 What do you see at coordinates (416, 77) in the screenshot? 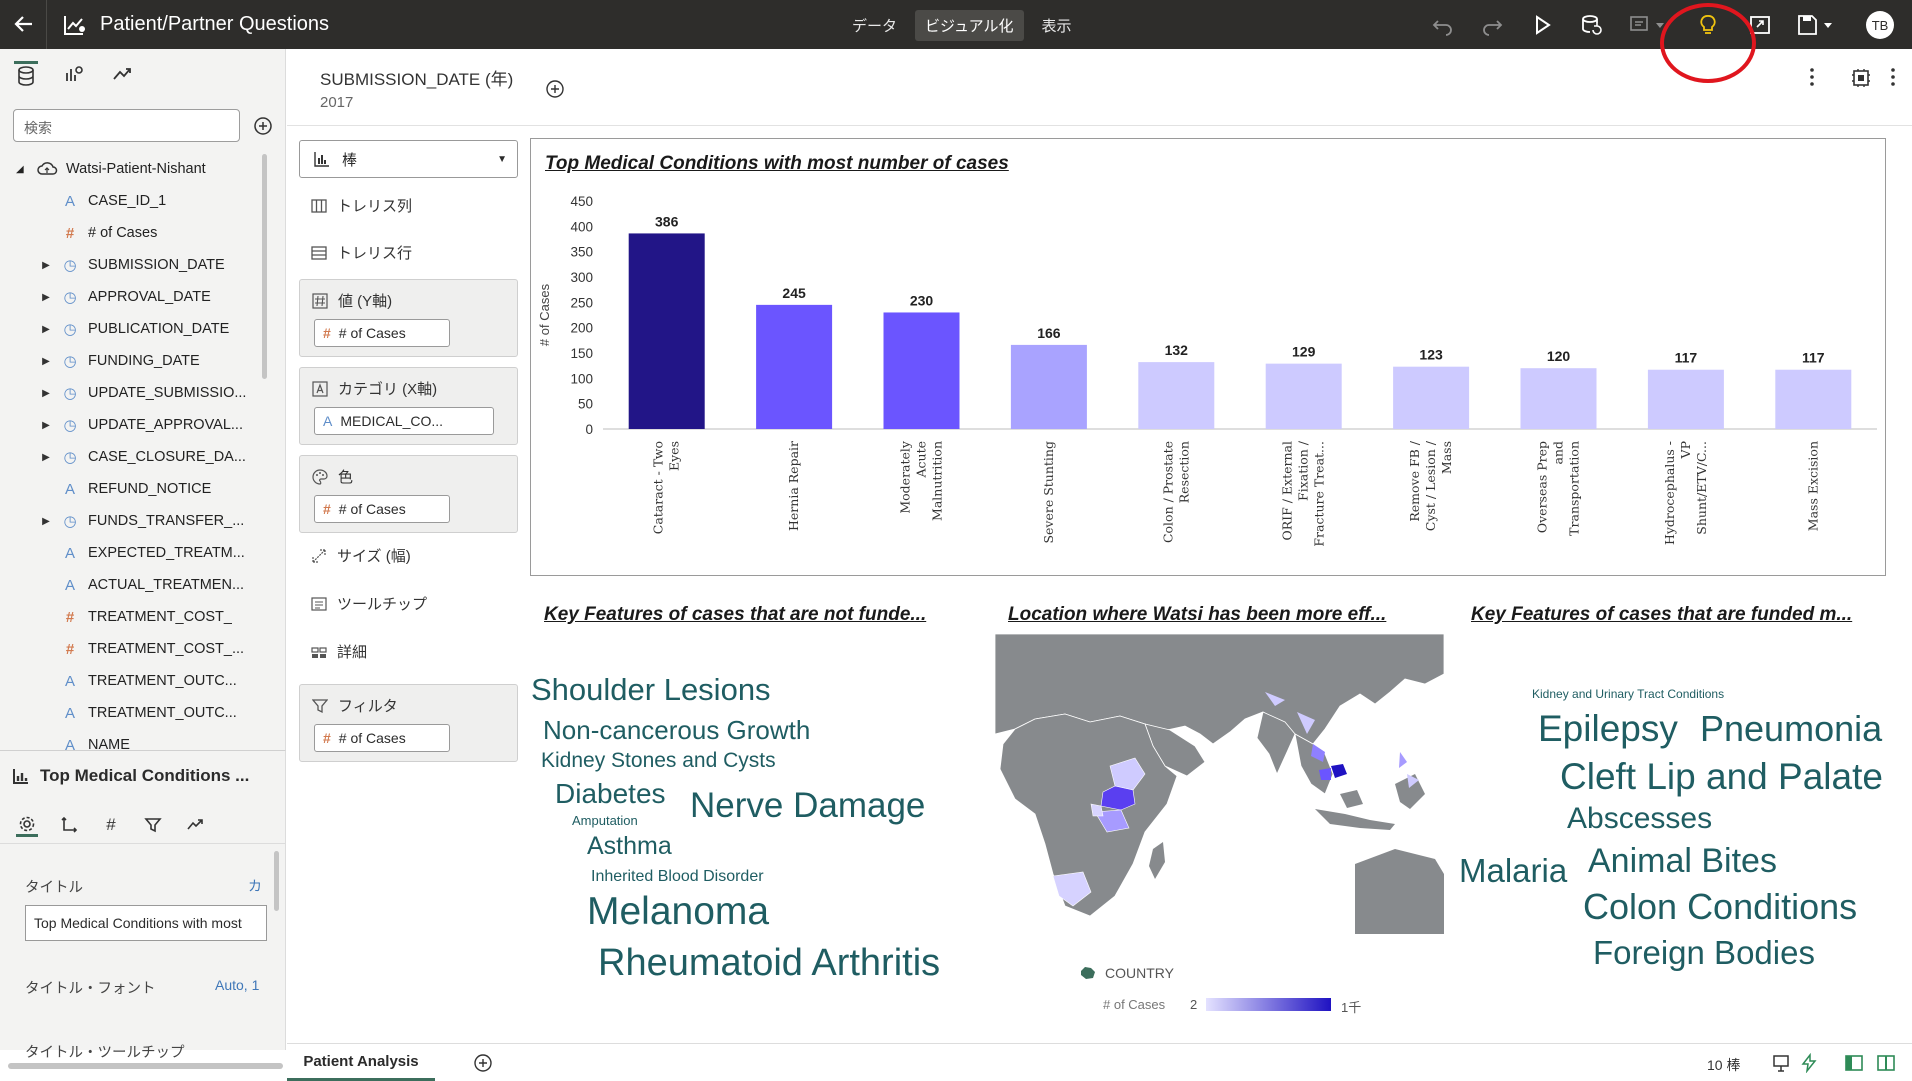
I see `filter-name: SUBMISSION_DATE (年)` at bounding box center [416, 77].